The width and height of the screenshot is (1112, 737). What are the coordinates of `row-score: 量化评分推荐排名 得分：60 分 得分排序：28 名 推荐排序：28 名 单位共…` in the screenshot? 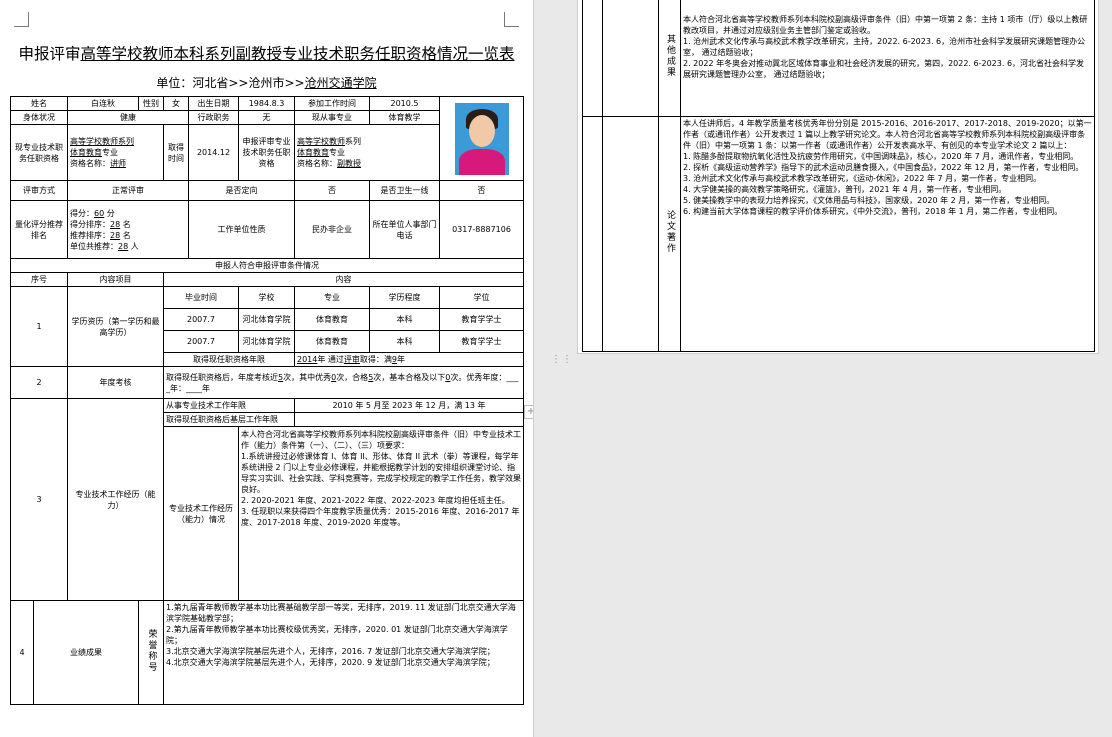 It's located at (267, 229).